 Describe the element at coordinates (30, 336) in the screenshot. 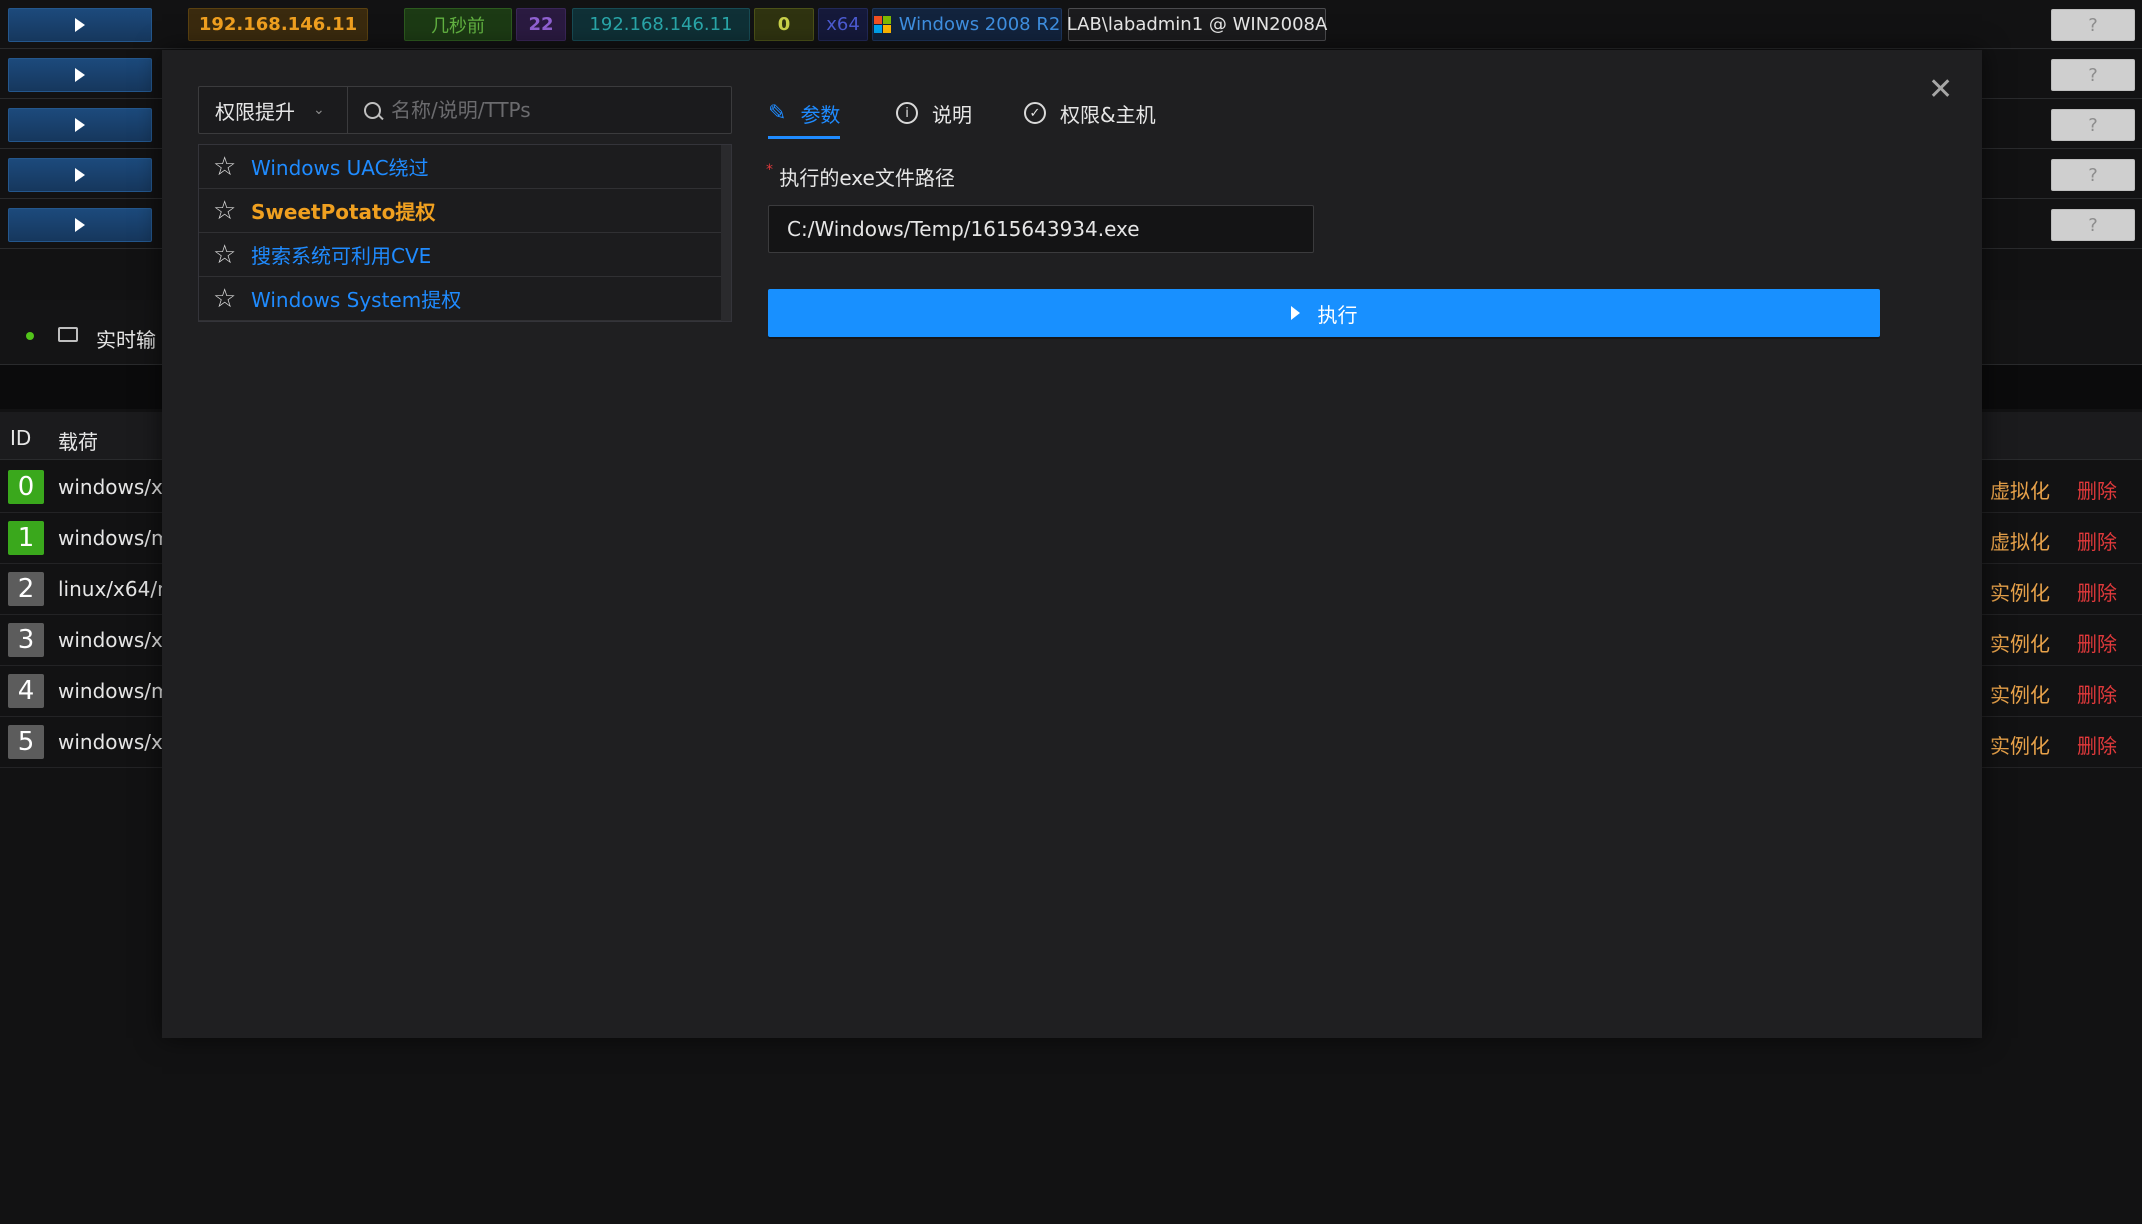

I see `status-dot` at that location.